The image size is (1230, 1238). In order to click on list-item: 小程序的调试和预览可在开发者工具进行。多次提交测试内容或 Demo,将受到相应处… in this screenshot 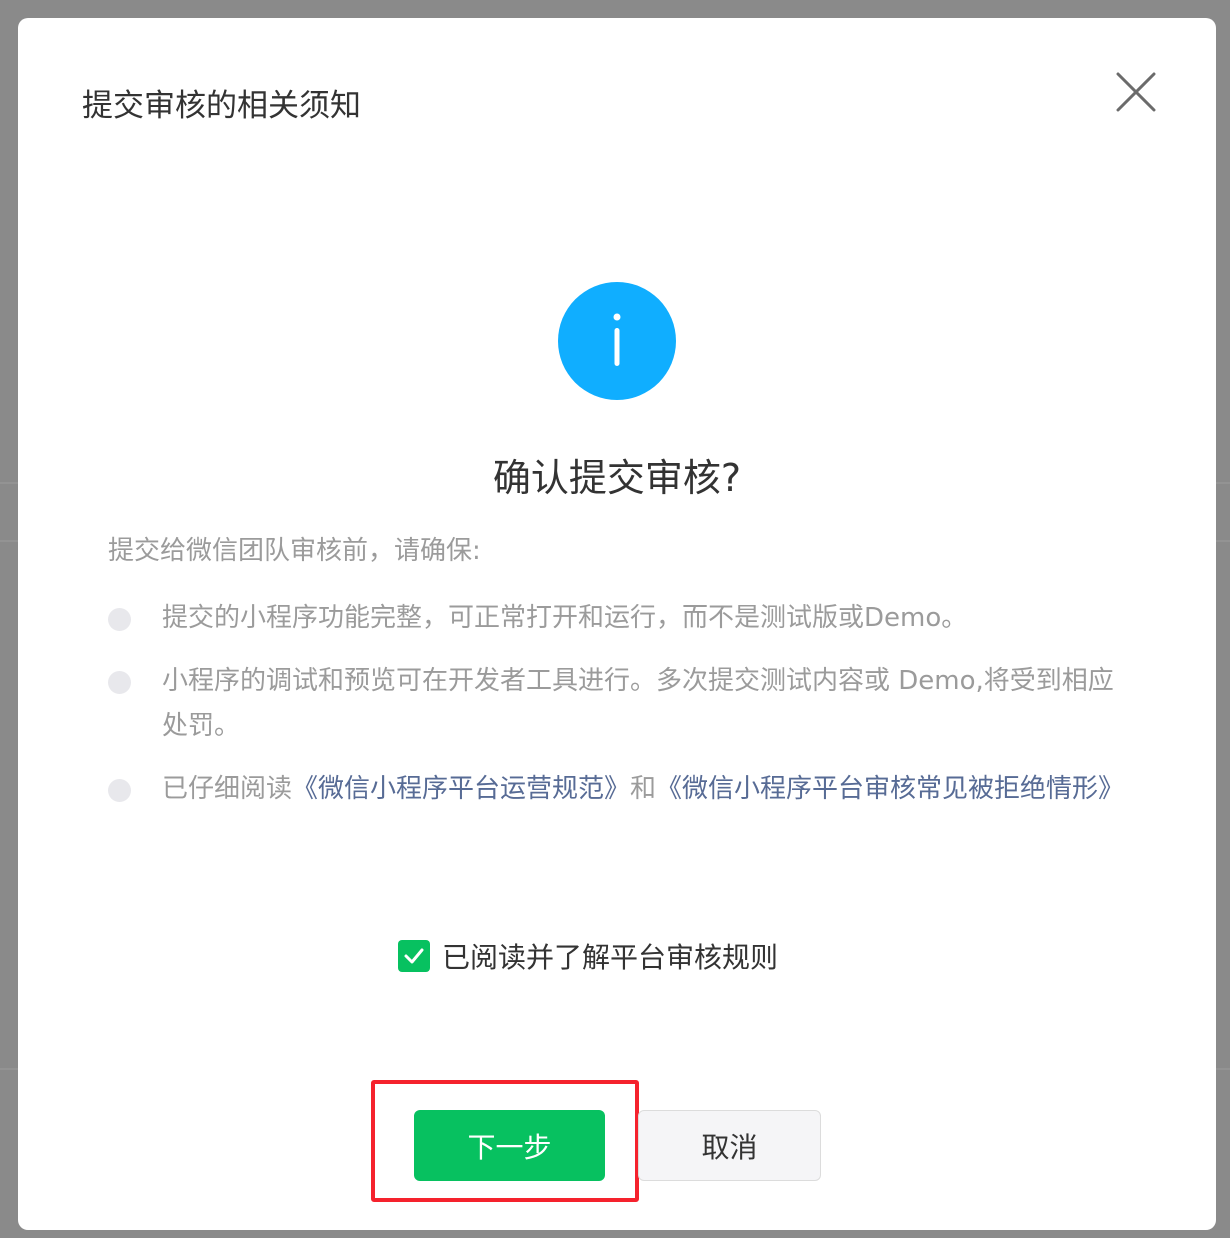, I will do `click(623, 704)`.